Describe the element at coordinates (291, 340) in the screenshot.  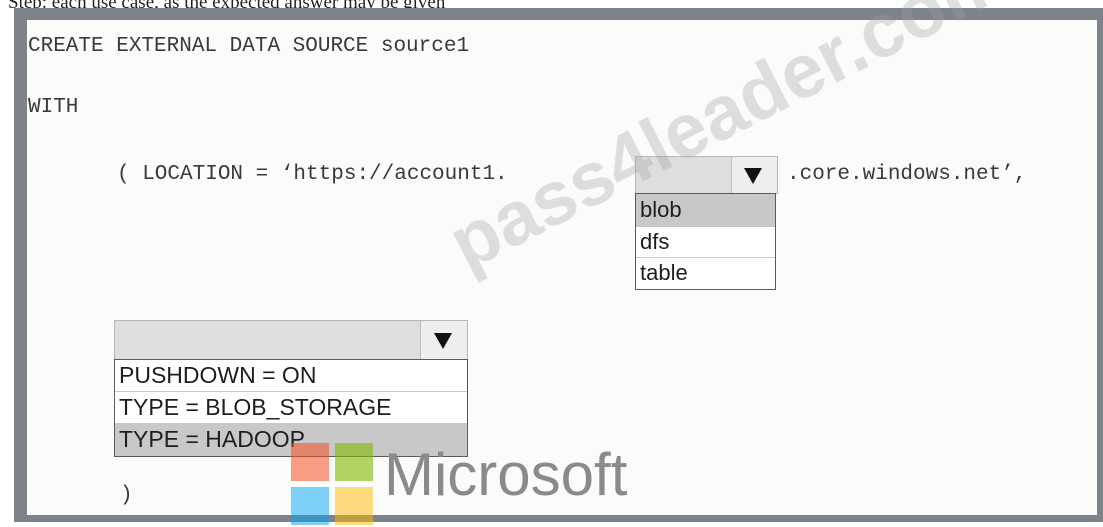
I see `type-option-dropdown` at that location.